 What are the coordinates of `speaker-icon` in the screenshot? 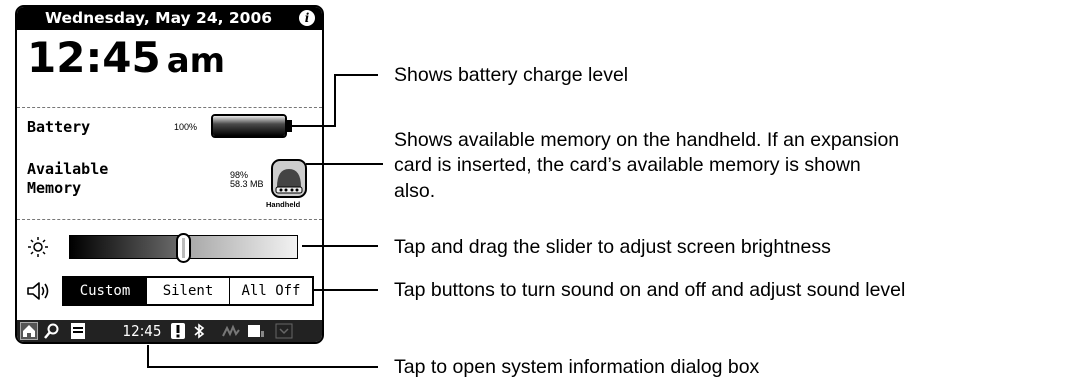 It's located at (38, 291).